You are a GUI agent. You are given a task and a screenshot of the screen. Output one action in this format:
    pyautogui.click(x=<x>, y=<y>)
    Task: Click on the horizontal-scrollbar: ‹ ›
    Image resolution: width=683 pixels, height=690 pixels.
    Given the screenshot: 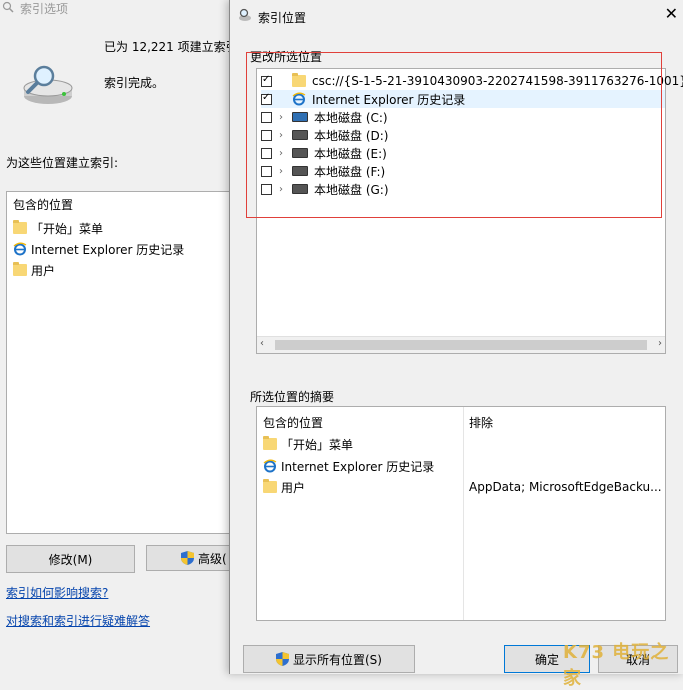 What is the action you would take?
    pyautogui.click(x=461, y=344)
    